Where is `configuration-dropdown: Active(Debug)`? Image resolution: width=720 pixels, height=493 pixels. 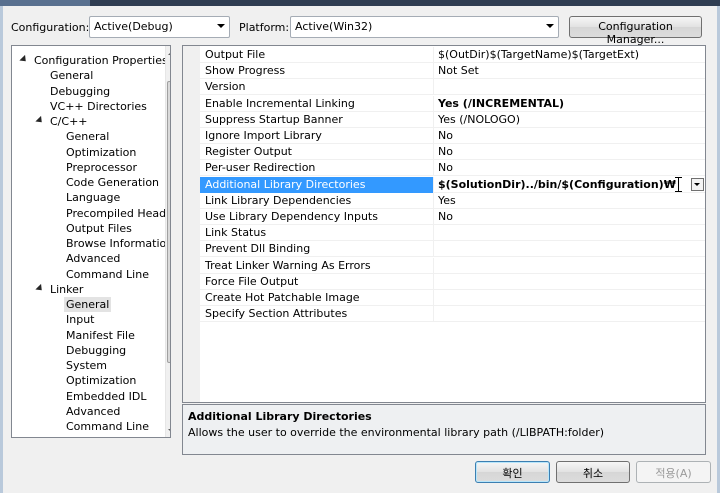
configuration-dropdown: Active(Debug) is located at coordinates (159, 27).